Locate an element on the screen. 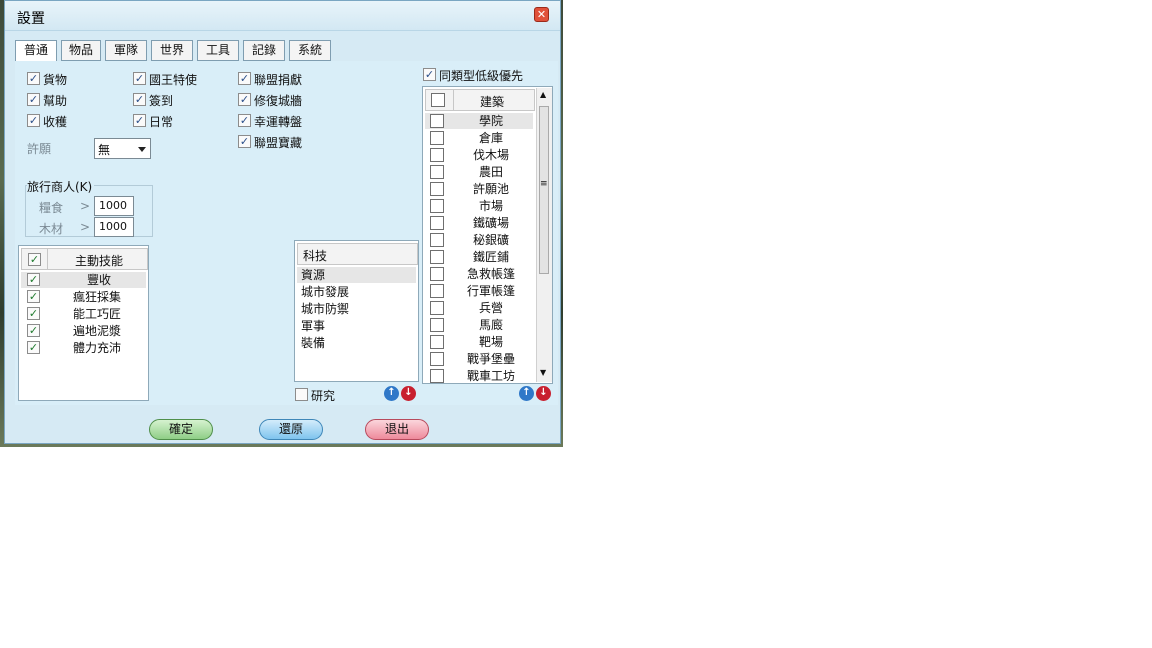 Image resolution: width=1152 pixels, height=648 pixels. list-item: 裝備 is located at coordinates (356, 343).